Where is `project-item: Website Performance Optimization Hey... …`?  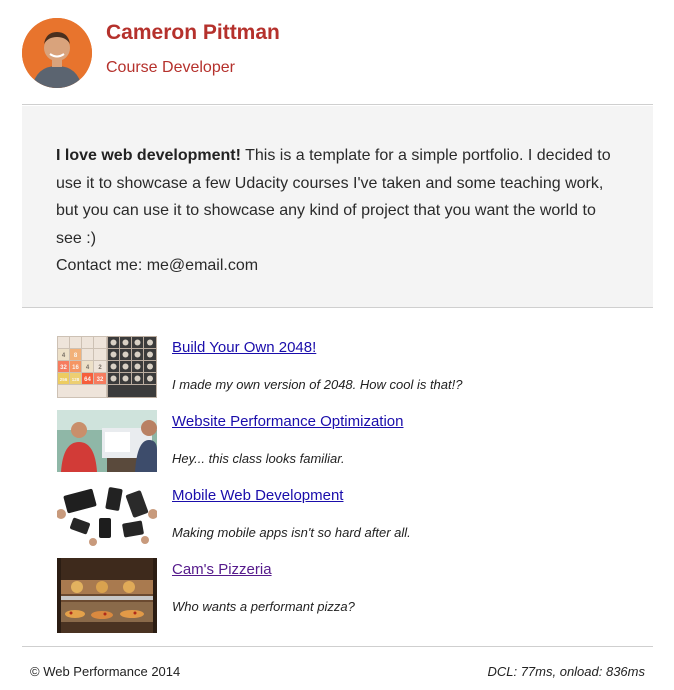
project-item: Website Performance Optimization Hey... … is located at coordinates (337, 447).